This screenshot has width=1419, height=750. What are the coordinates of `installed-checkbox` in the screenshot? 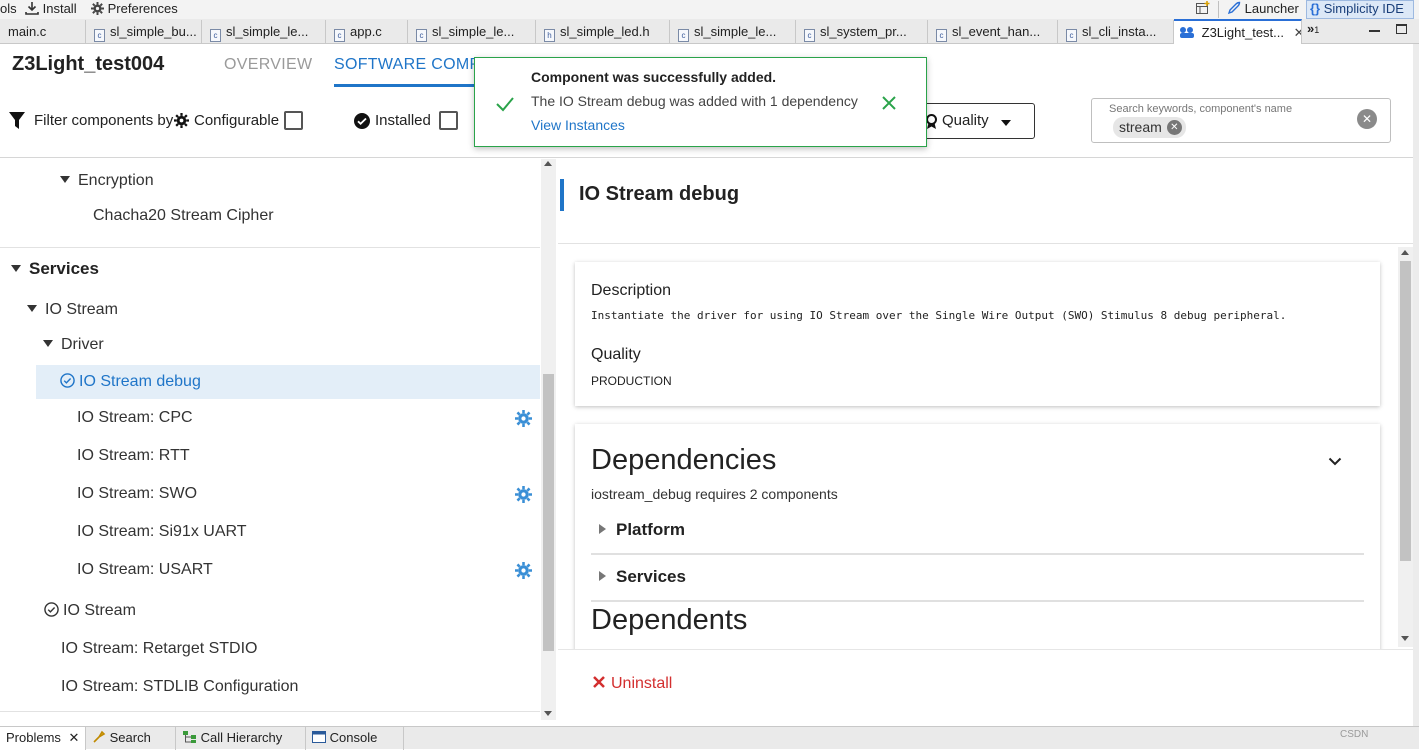 It's located at (448, 120).